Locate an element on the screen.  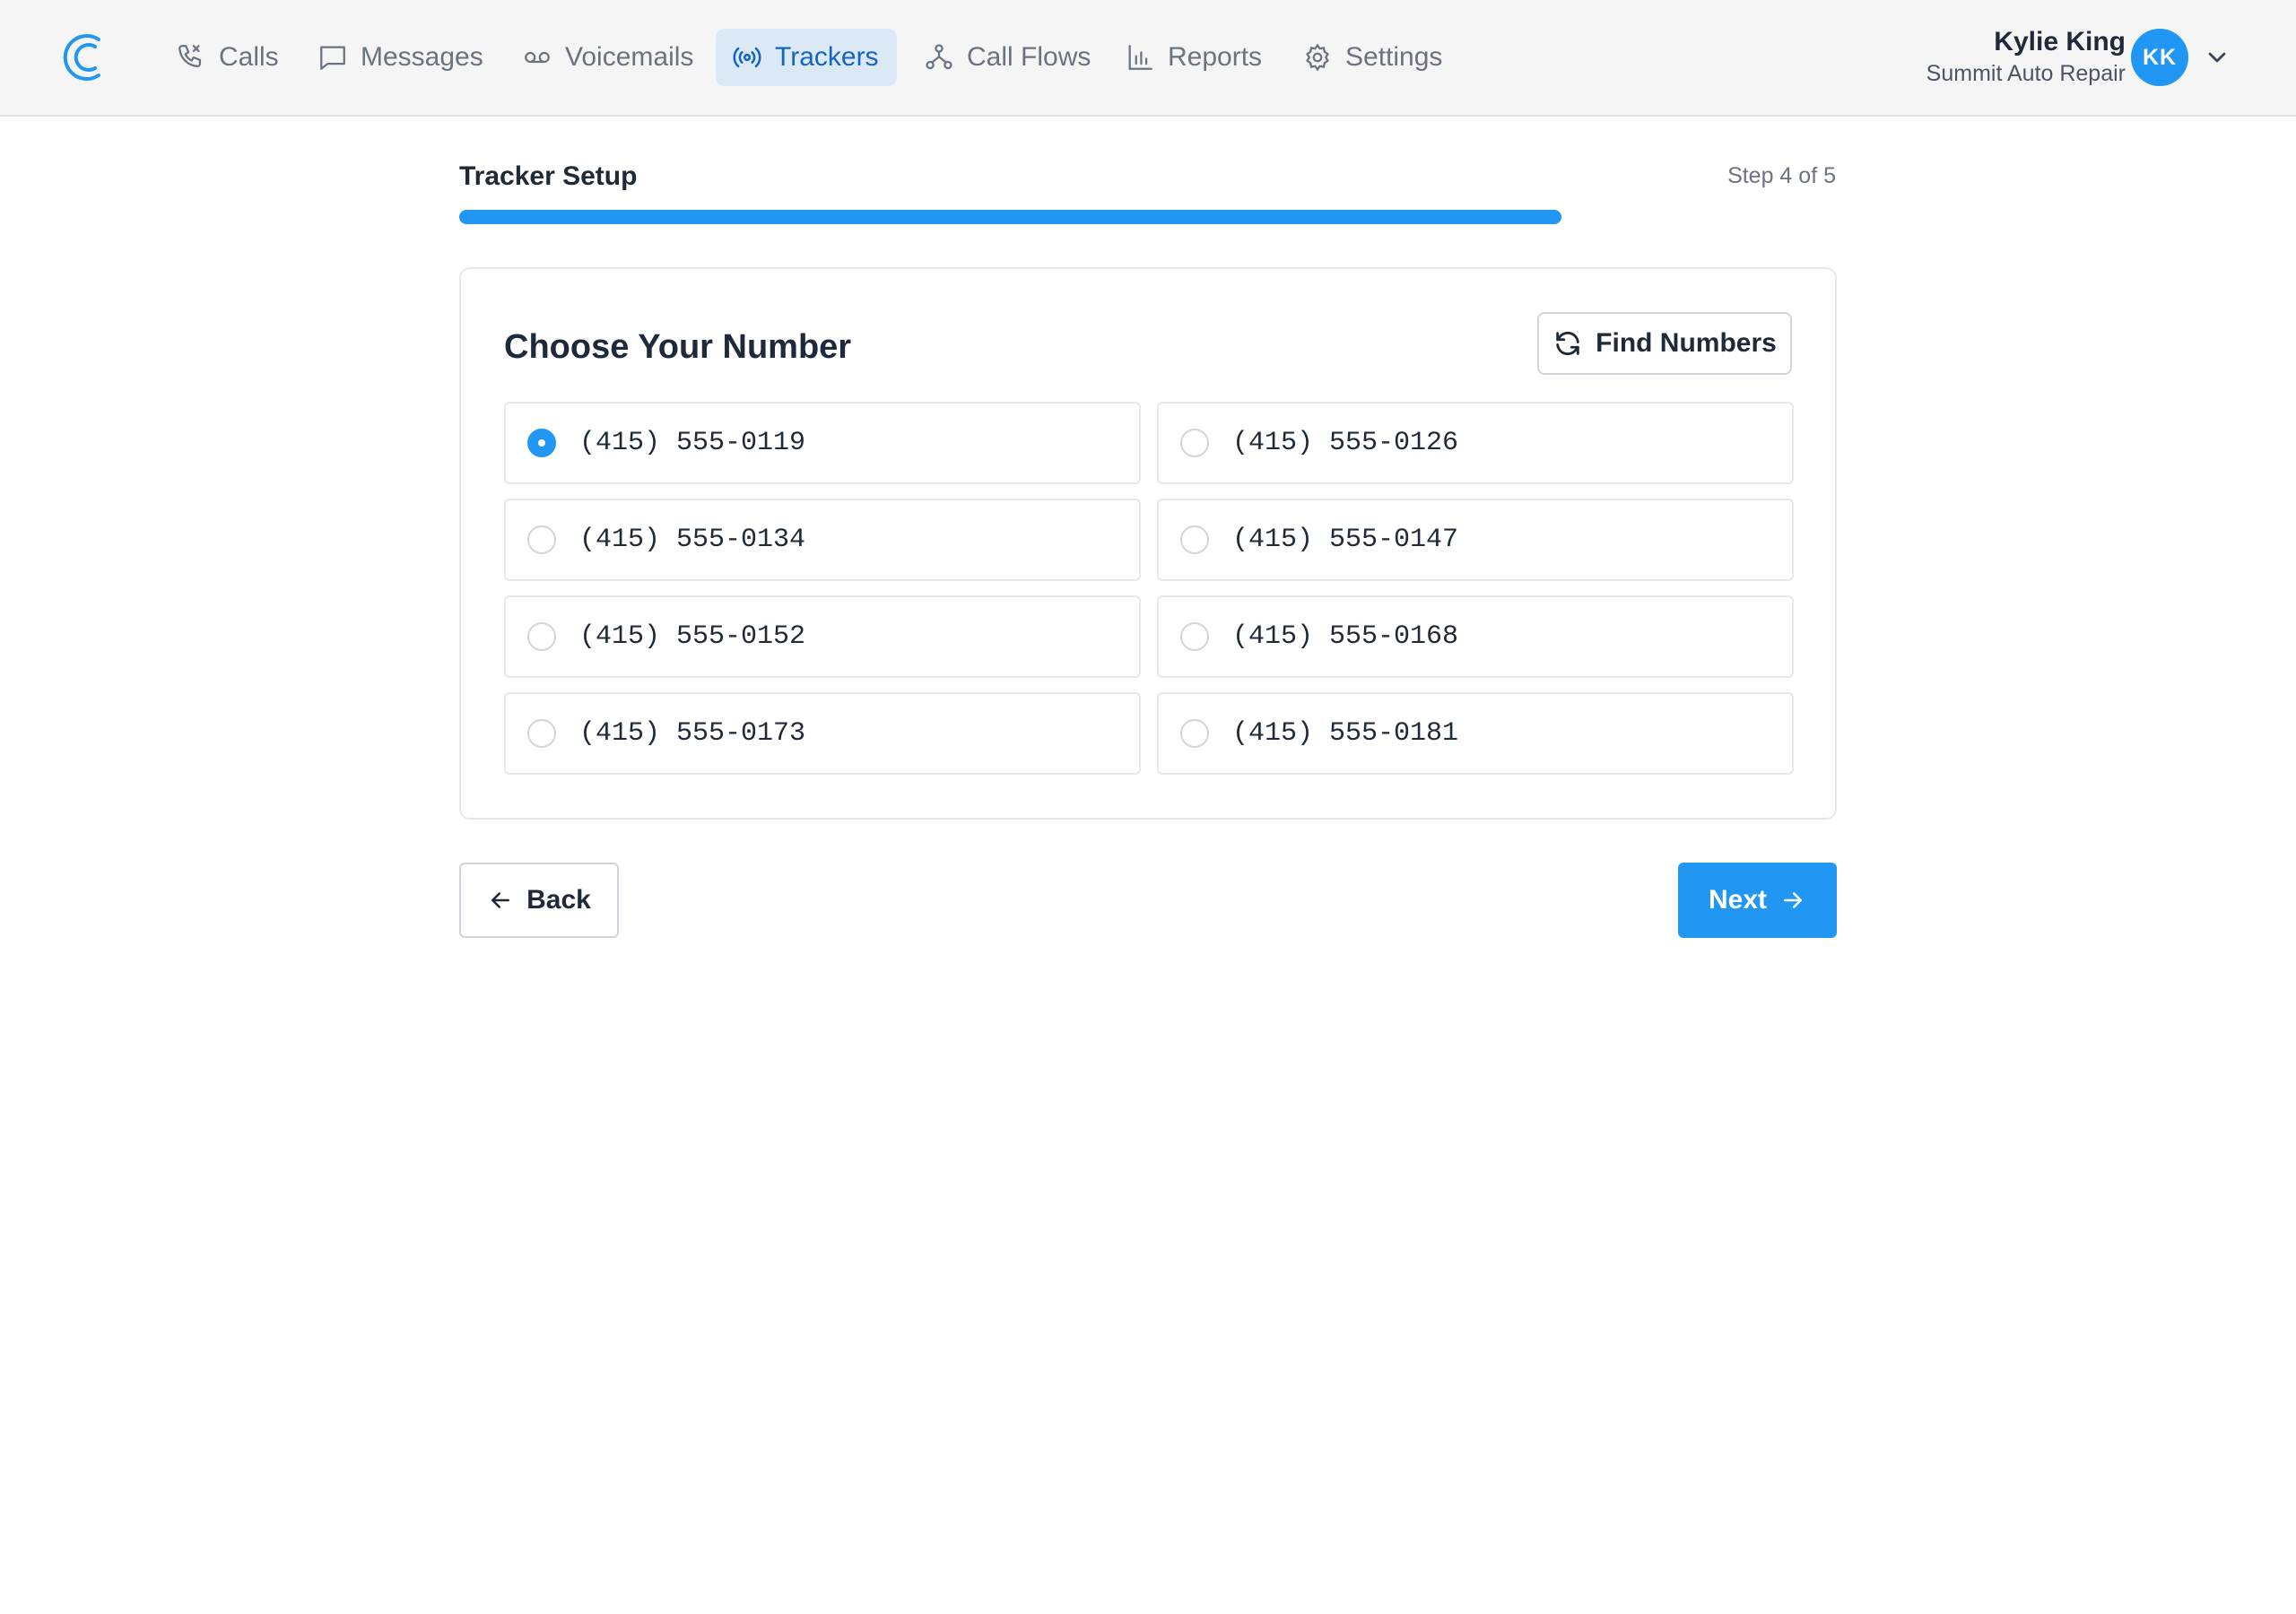
nav-item-voicemails: Voicemails is located at coordinates (607, 57).